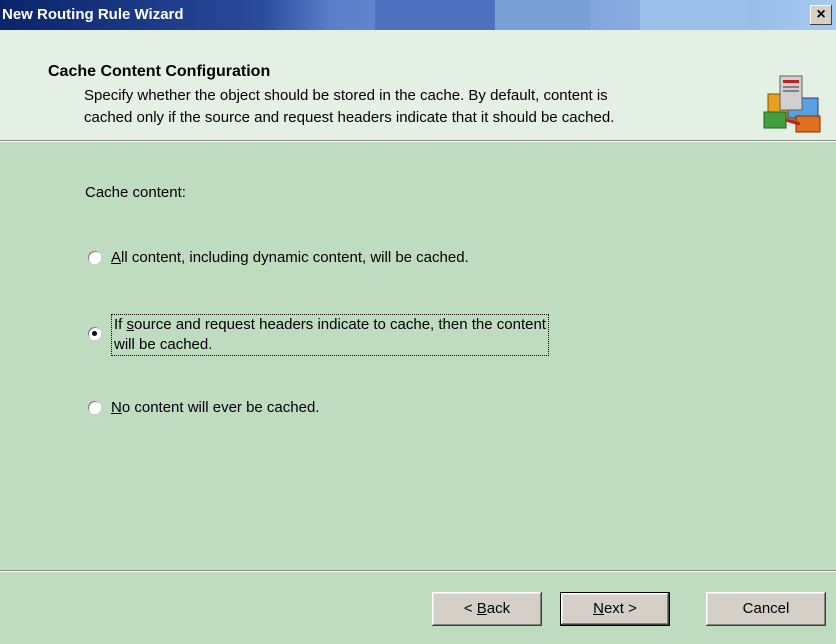 The height and width of the screenshot is (644, 836). What do you see at coordinates (792, 104) in the screenshot?
I see `routing-rule-icon` at bounding box center [792, 104].